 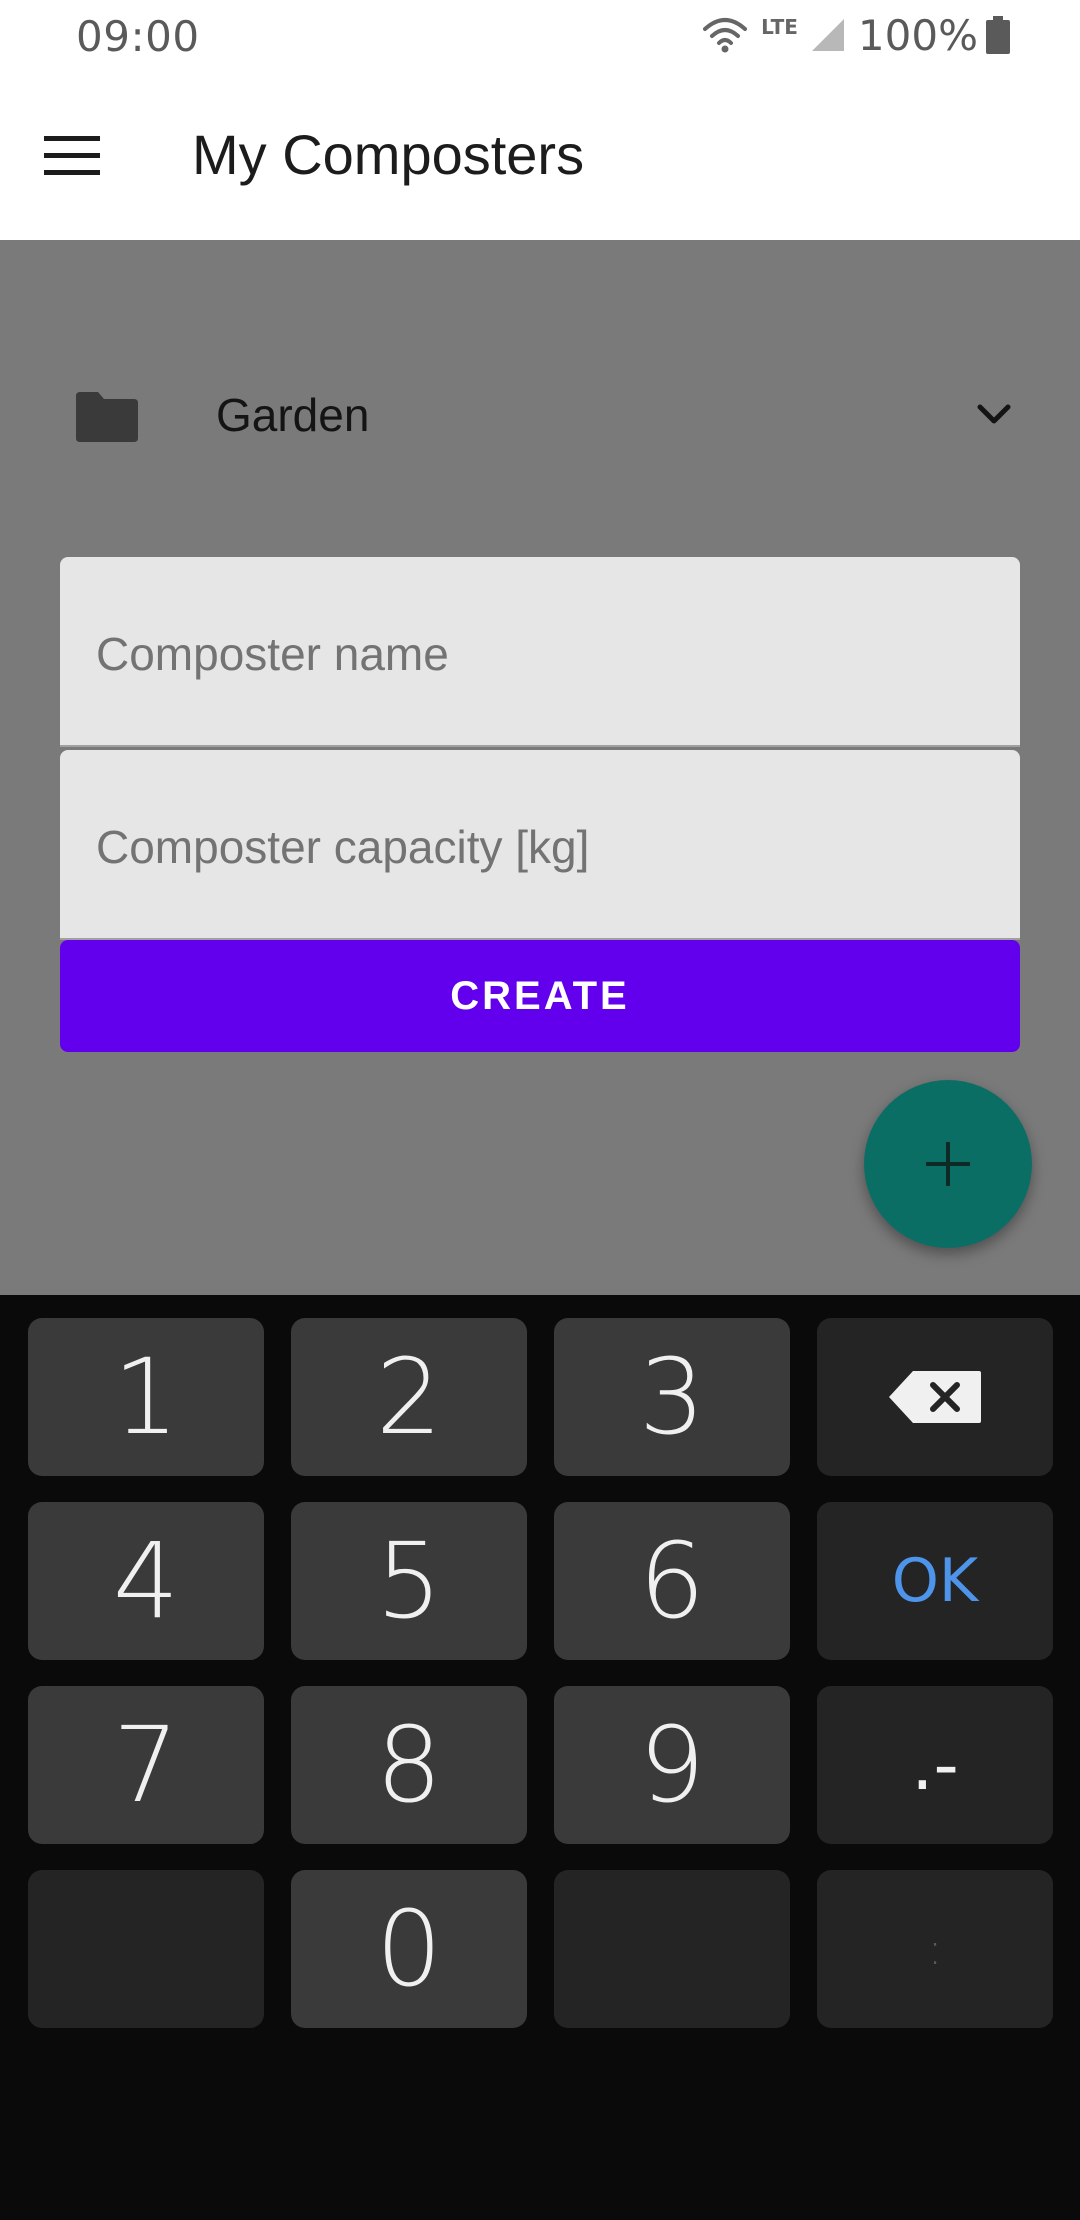 What do you see at coordinates (725, 35) in the screenshot?
I see `wifi-icon` at bounding box center [725, 35].